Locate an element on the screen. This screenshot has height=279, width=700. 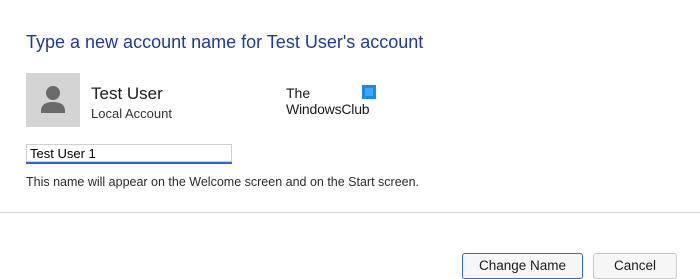
avatar is located at coordinates (53, 100).